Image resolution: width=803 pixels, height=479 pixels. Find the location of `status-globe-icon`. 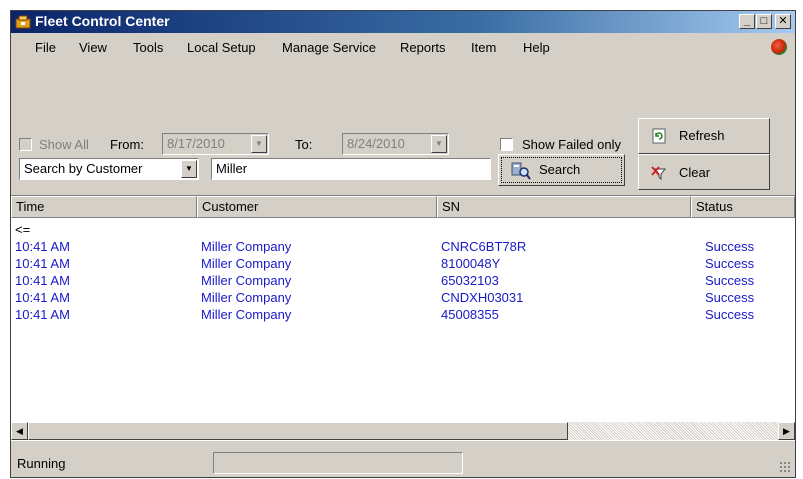

status-globe-icon is located at coordinates (779, 47).